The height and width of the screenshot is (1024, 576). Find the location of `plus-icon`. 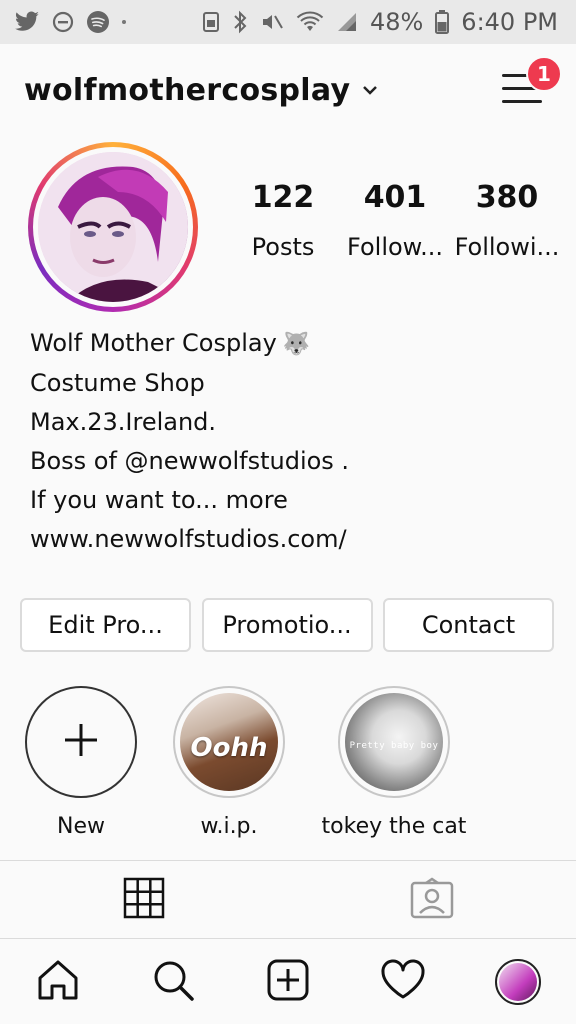

plus-icon is located at coordinates (81, 742).